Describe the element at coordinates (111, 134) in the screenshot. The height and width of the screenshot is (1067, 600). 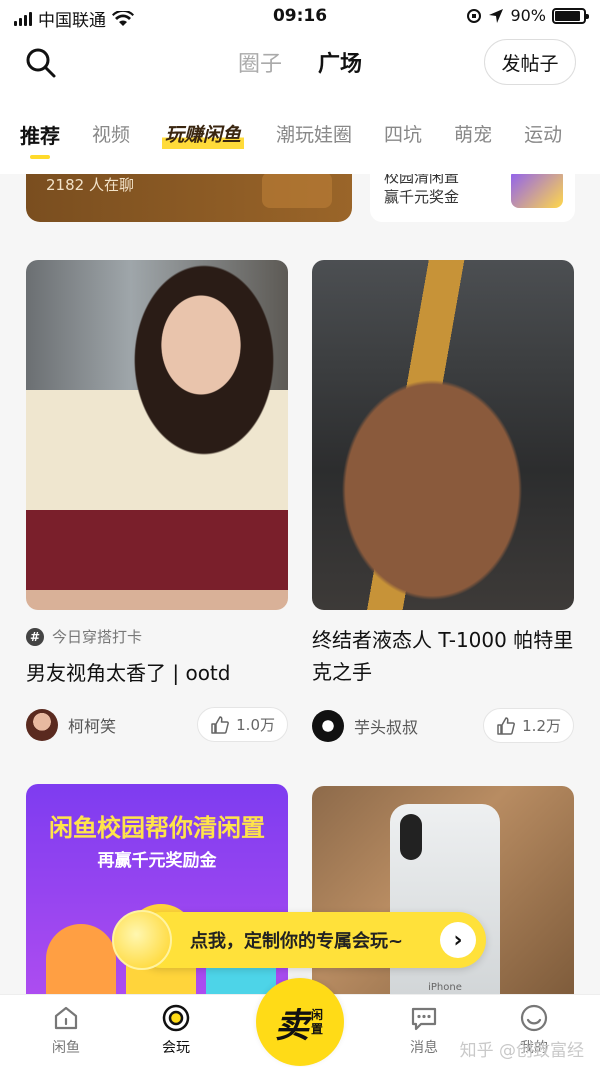
I see `tab-video: 视频` at that location.